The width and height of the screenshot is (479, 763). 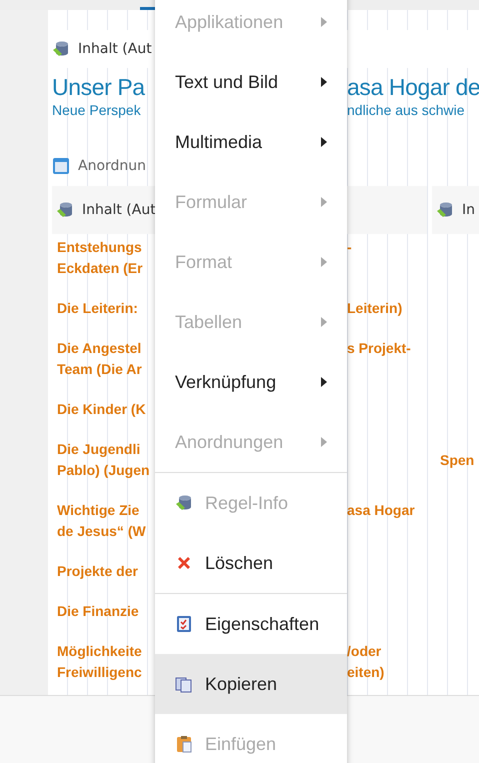 What do you see at coordinates (251, 382) in the screenshot?
I see `menu-item: Verknüpfung` at bounding box center [251, 382].